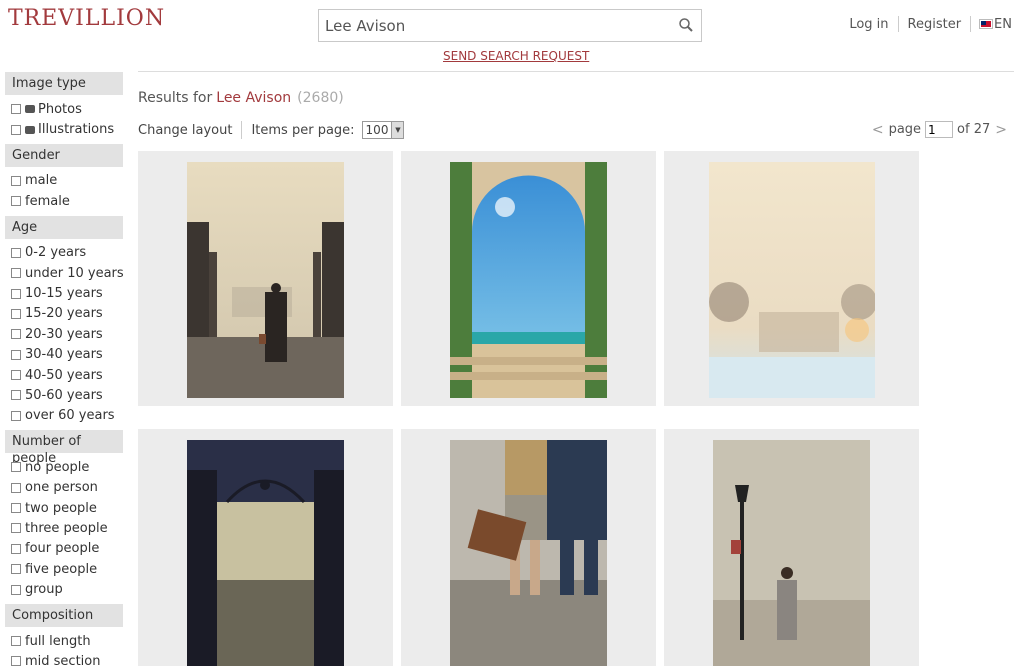 The image size is (1024, 666). Describe the element at coordinates (686, 25) in the screenshot. I see `search-icon` at that location.